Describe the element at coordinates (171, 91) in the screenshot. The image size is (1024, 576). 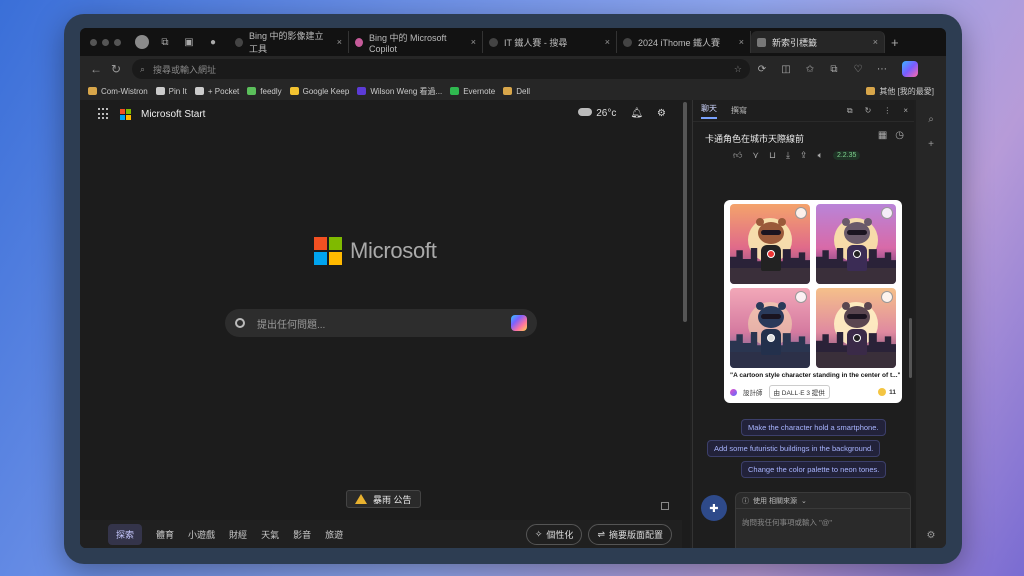
I see `bookmark-item: Pin It` at that location.